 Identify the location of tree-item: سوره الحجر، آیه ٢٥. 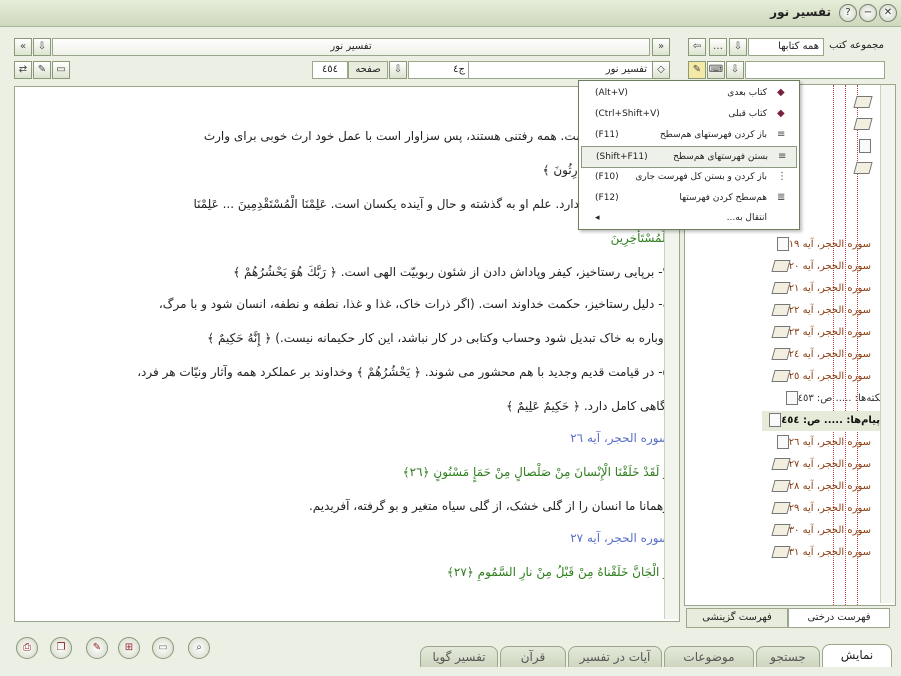
(820, 377).